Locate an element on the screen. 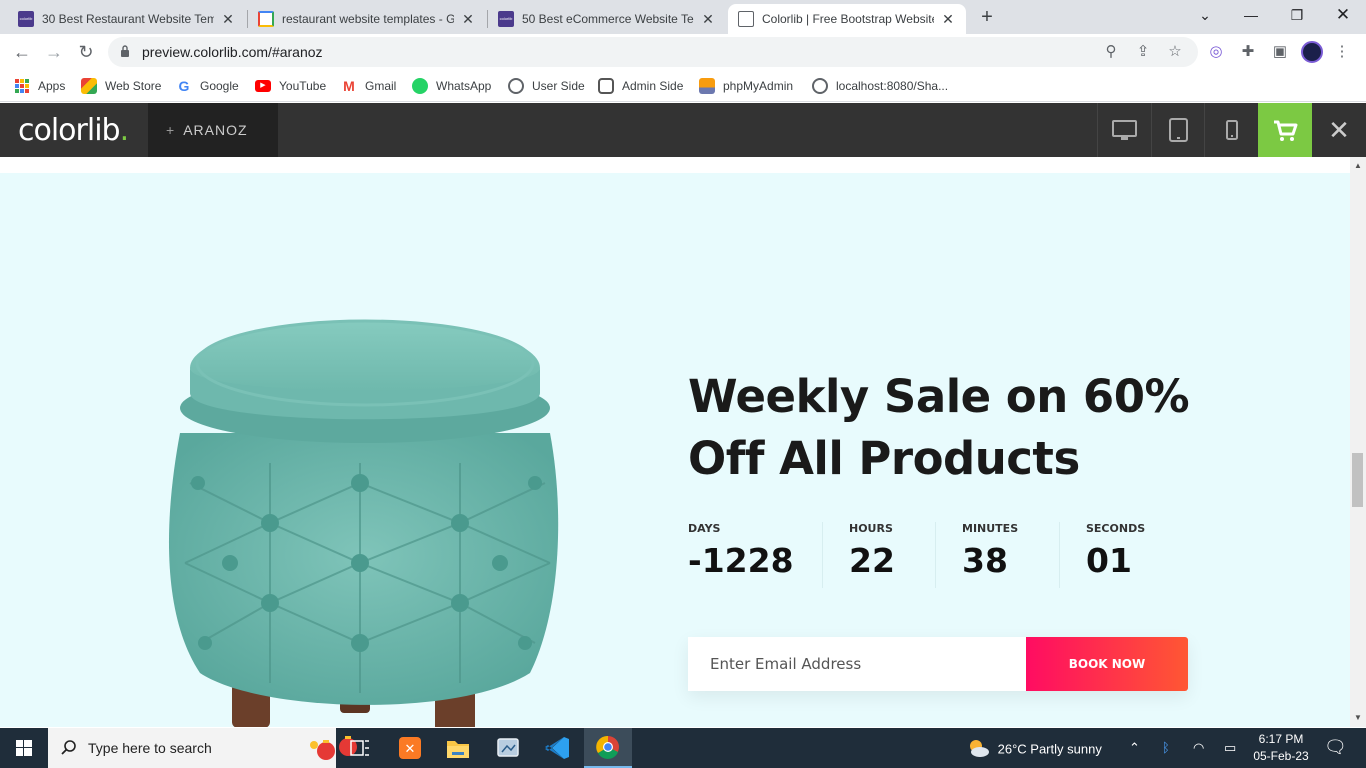 The height and width of the screenshot is (768, 1366). google-favicon-icon is located at coordinates (266, 19).